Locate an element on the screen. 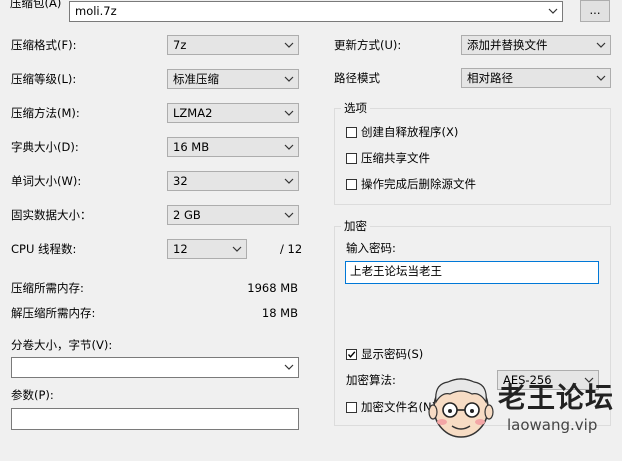  show-password-label: 显示密码(S) is located at coordinates (392, 354).